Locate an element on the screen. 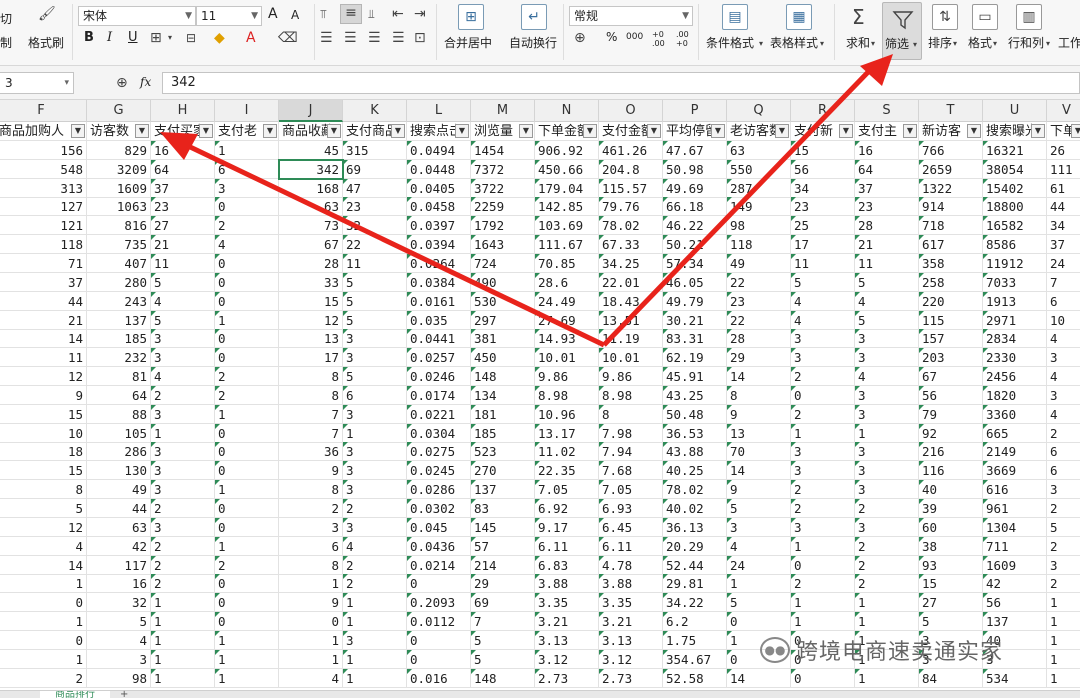 The height and width of the screenshot is (700, 1080). cell-Q10: 23 is located at coordinates (759, 301).